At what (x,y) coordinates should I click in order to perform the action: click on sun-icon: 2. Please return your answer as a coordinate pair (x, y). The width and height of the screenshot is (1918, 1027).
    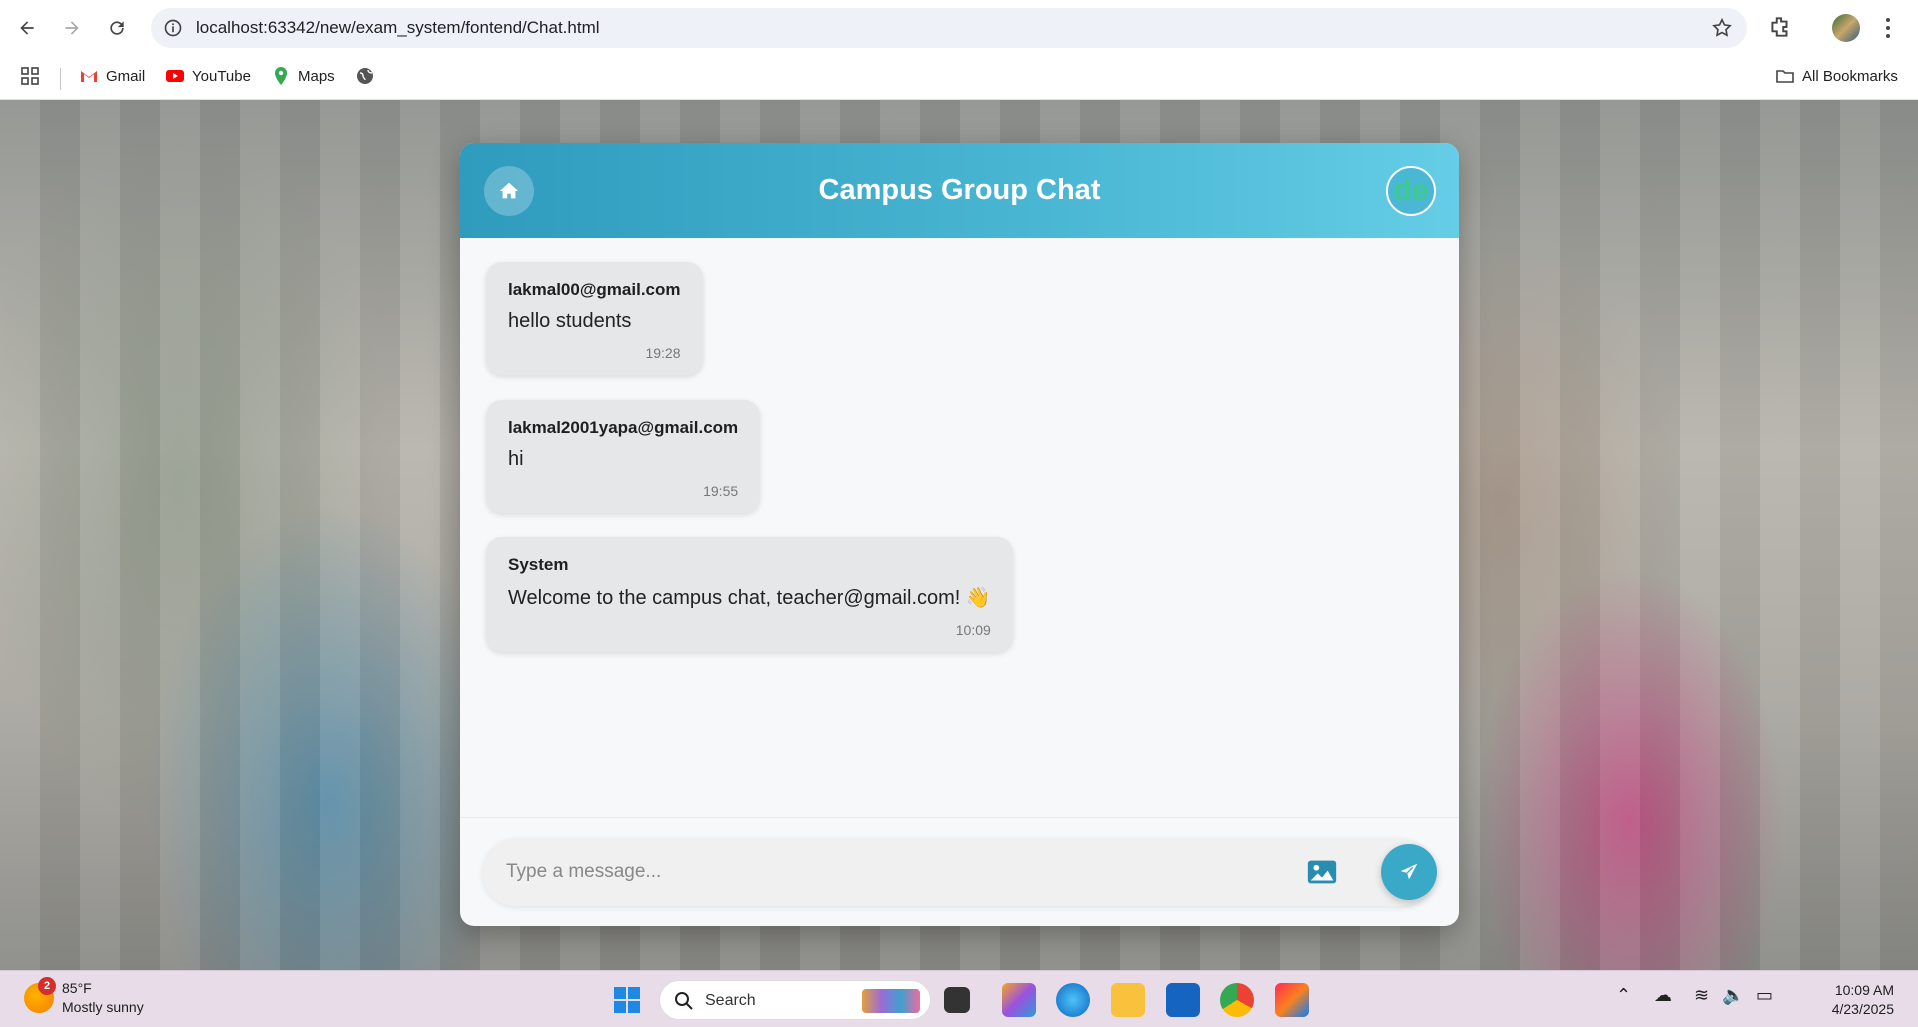
    Looking at the image, I should click on (40, 995).